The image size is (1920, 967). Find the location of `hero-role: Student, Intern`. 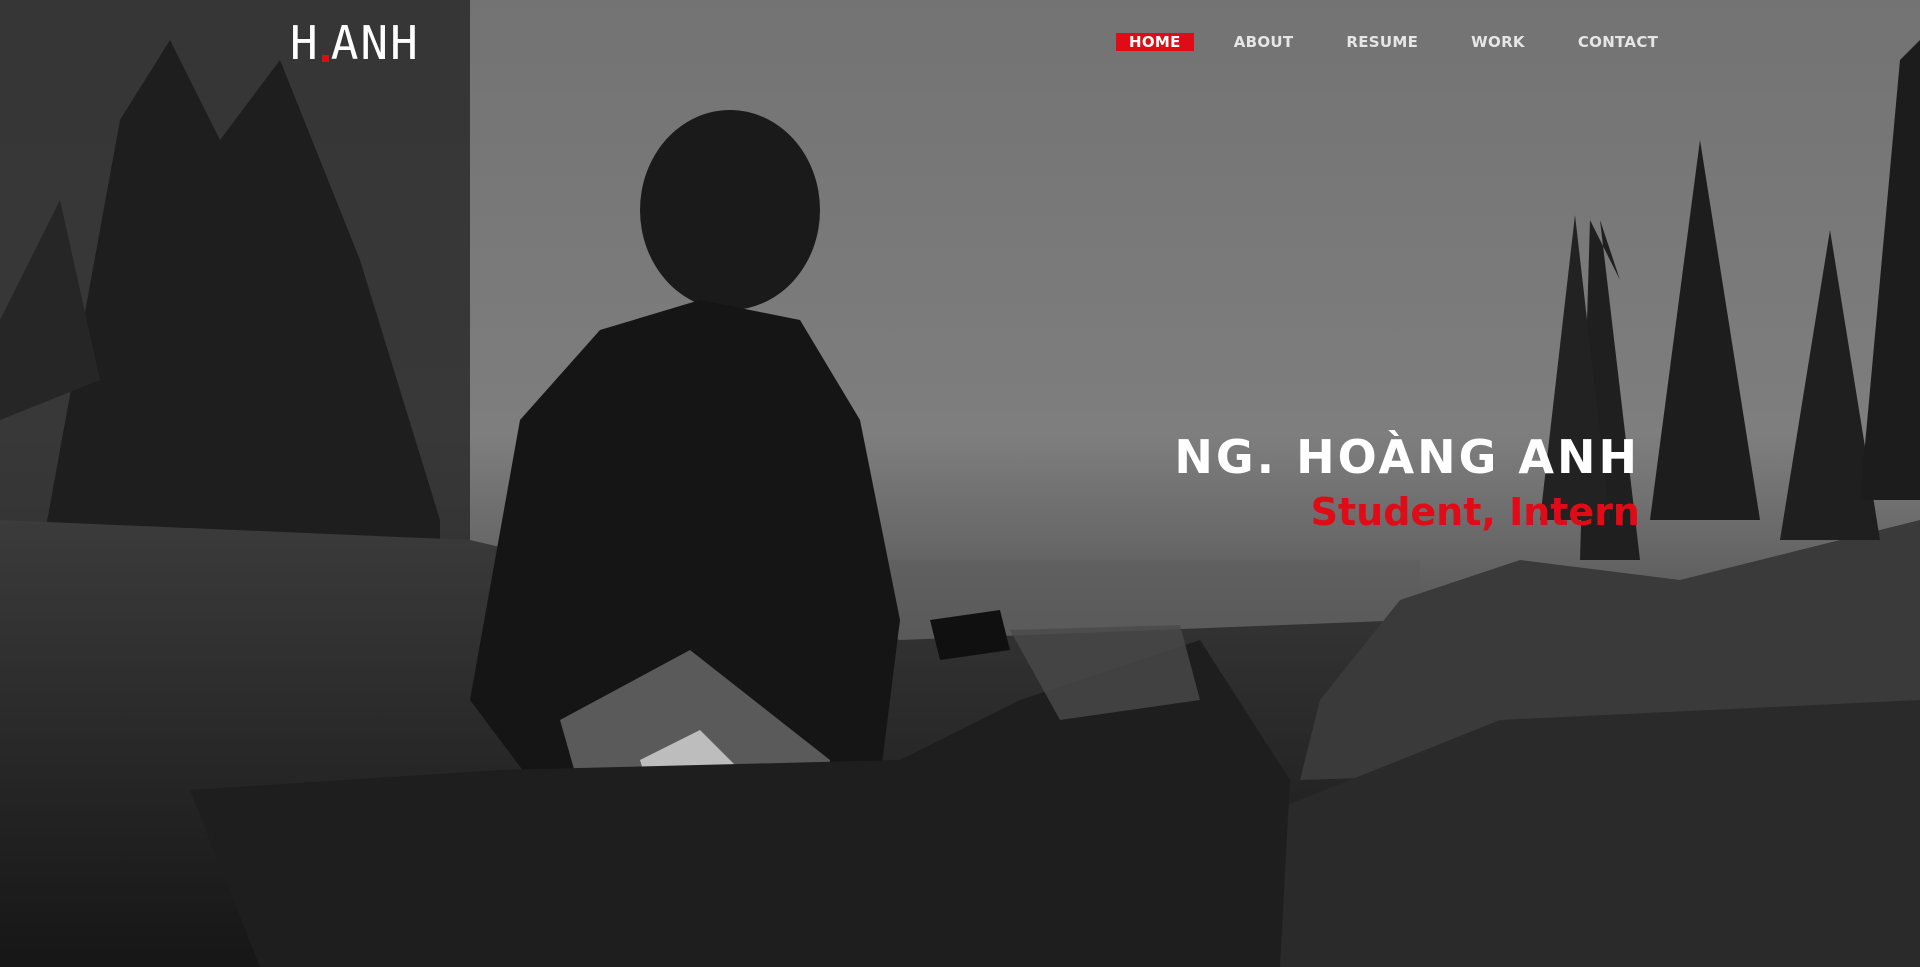

hero-role: Student, Intern is located at coordinates (1475, 512).